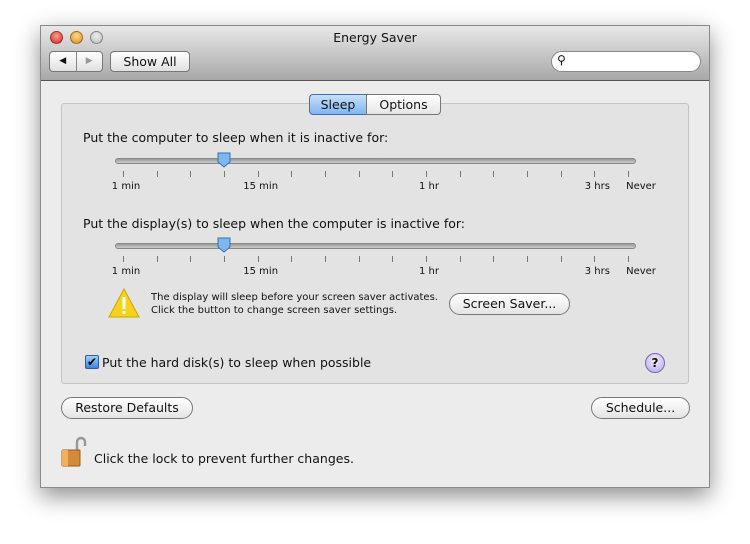  I want to click on search-field: ⚲, so click(626, 61).